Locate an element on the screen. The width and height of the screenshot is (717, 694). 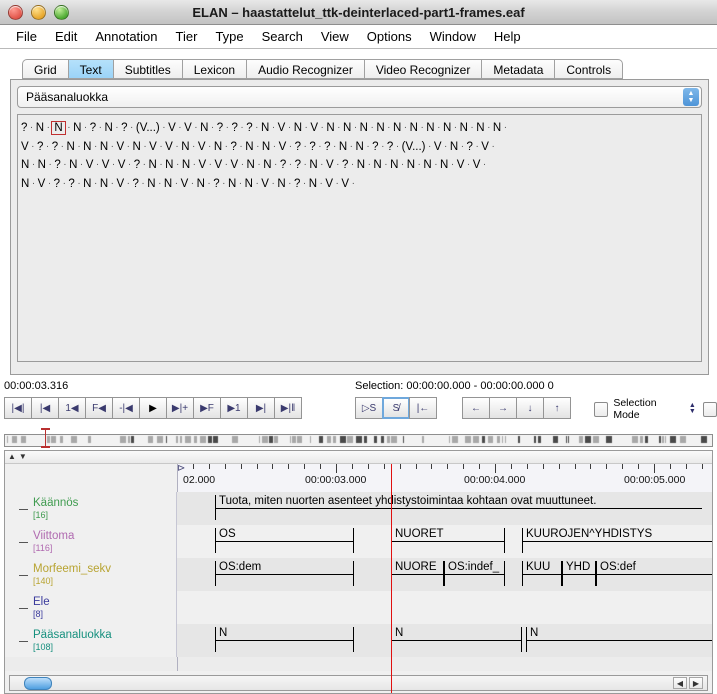
tier-annotation-track: OS:dem NUORE OS:indef_ KUU YHD OS:def is located at coordinates (444, 574).